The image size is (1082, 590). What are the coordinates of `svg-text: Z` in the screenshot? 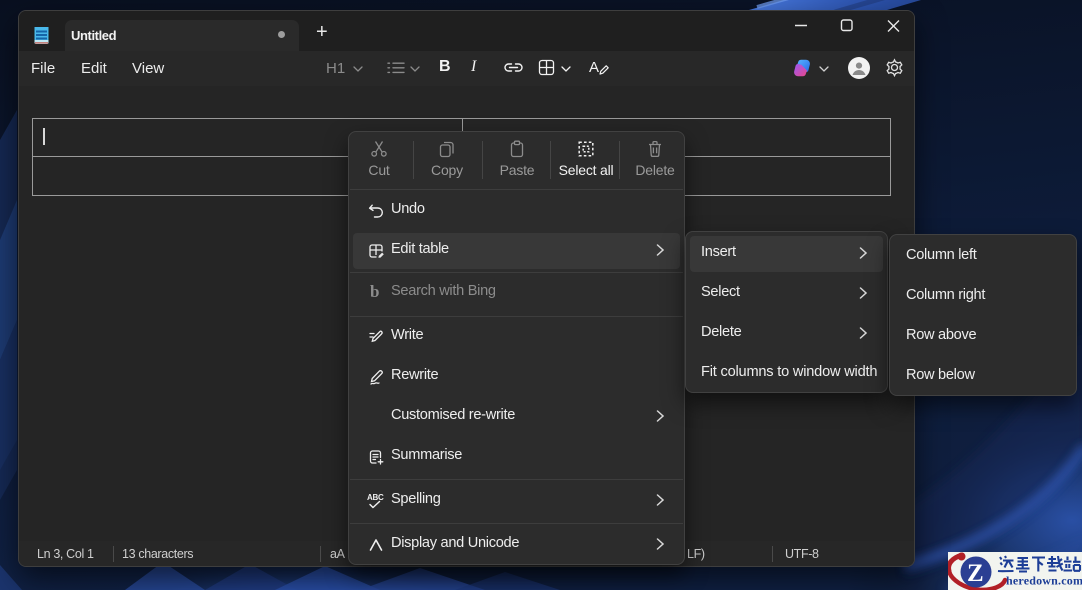 It's located at (975, 573).